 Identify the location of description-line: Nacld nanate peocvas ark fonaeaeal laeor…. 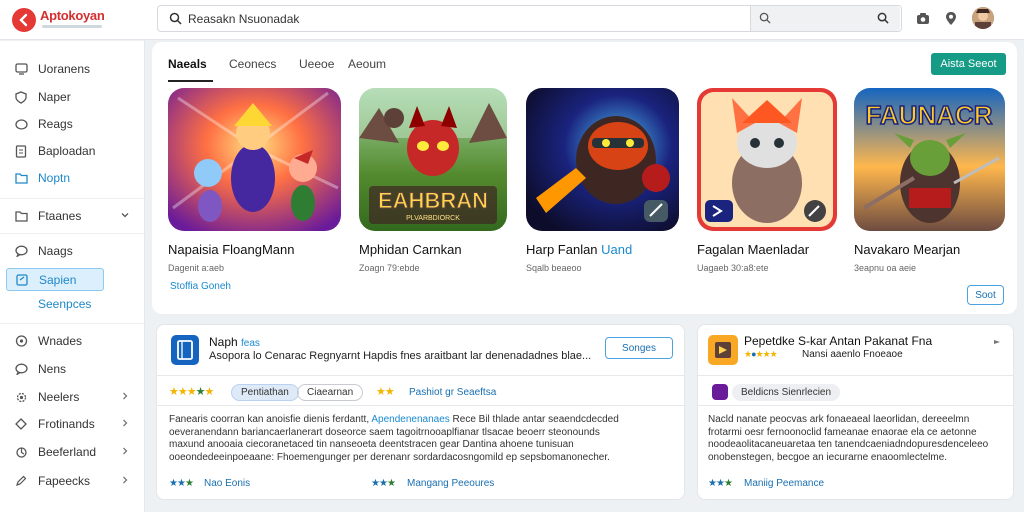
(839, 419).